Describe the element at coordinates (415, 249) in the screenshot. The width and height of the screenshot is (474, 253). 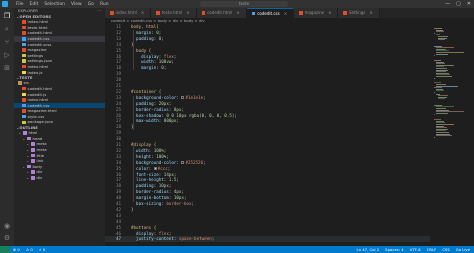
I see `status-item: UTF-8` at that location.